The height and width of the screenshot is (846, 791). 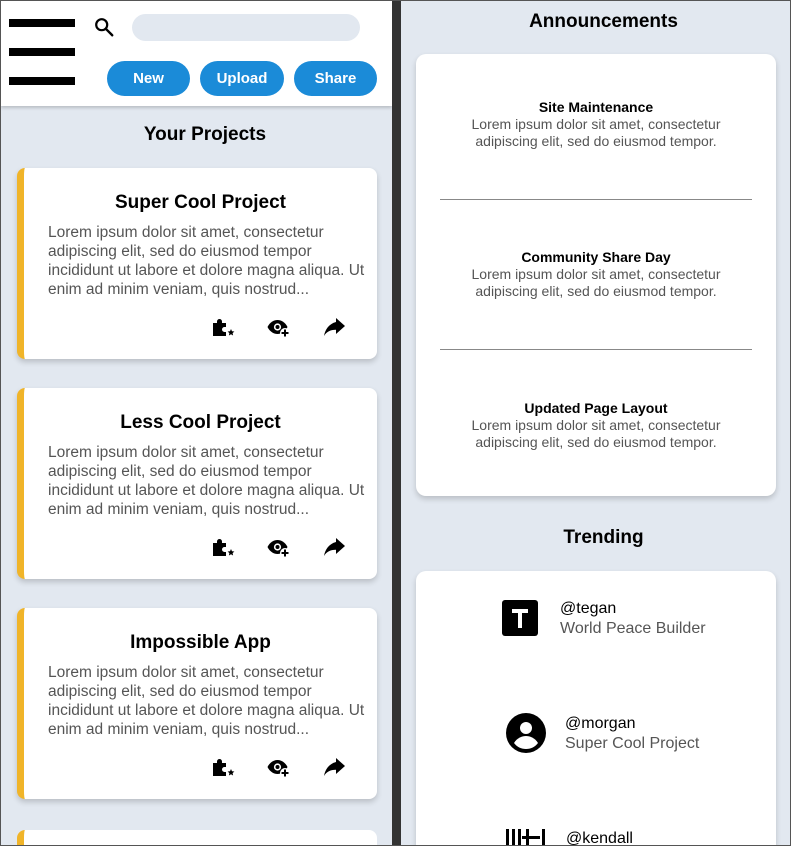 I want to click on search-icon, so click(x=104, y=27).